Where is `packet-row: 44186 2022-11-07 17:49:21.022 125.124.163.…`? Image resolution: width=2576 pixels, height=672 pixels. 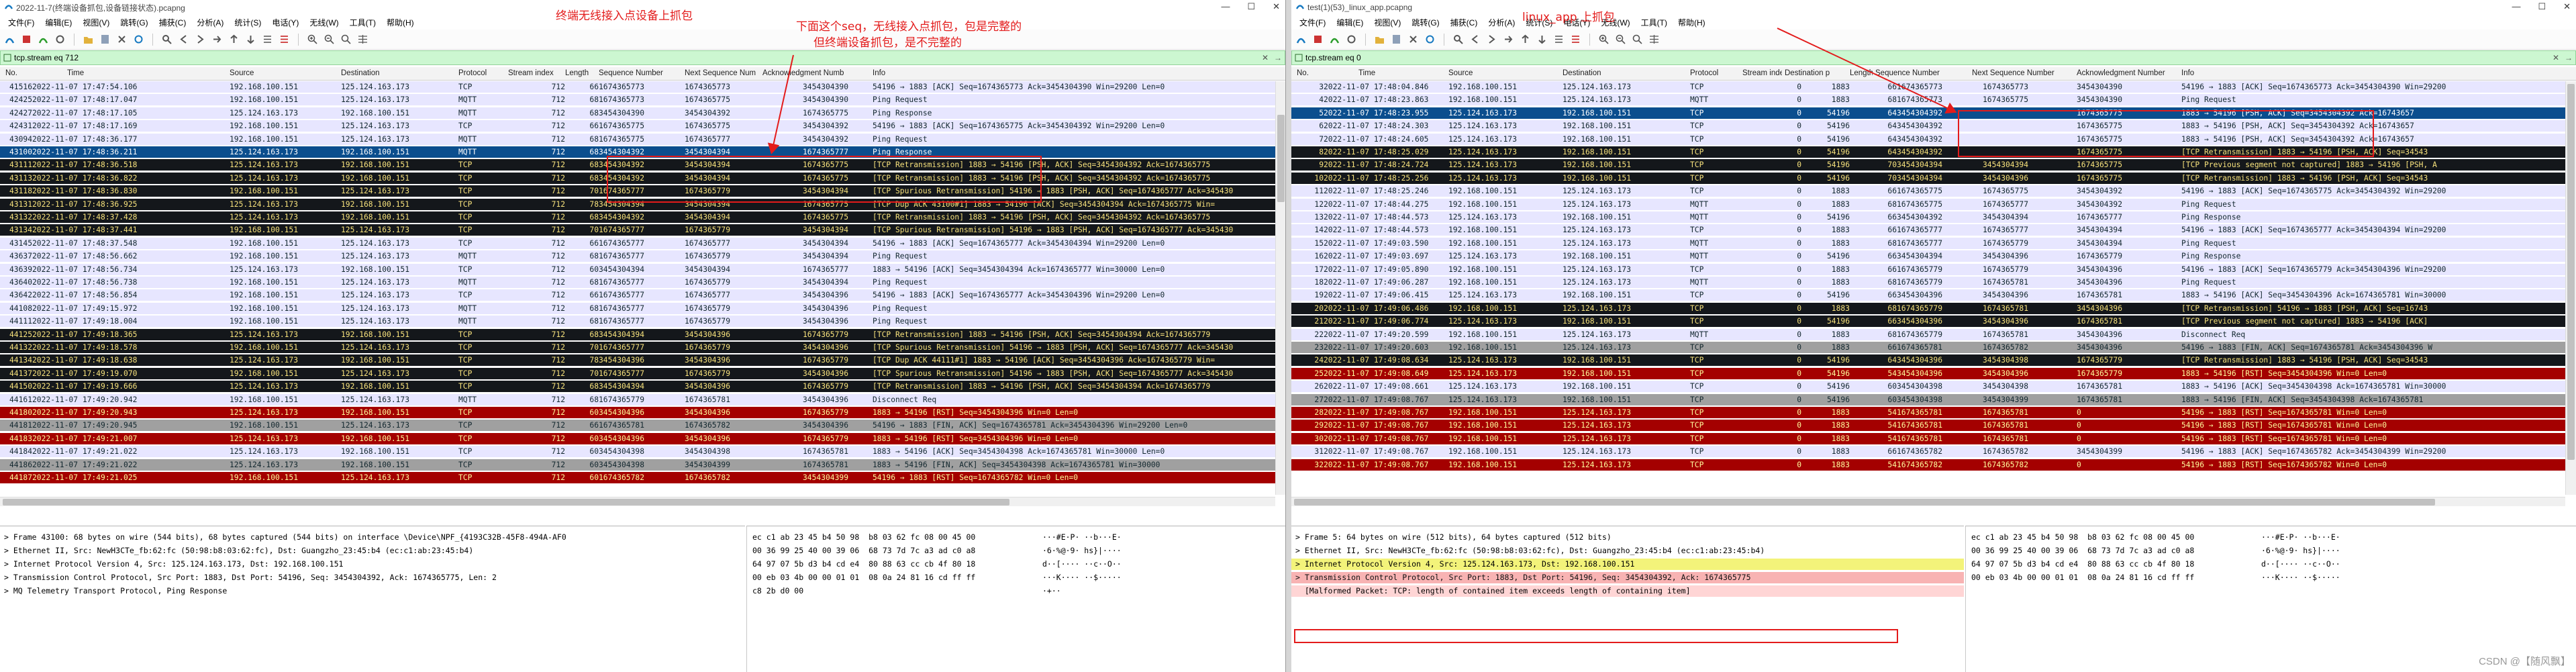
packet-row: 44186 2022-11-07 17:49:21.022 125.124.163.… is located at coordinates (642, 465).